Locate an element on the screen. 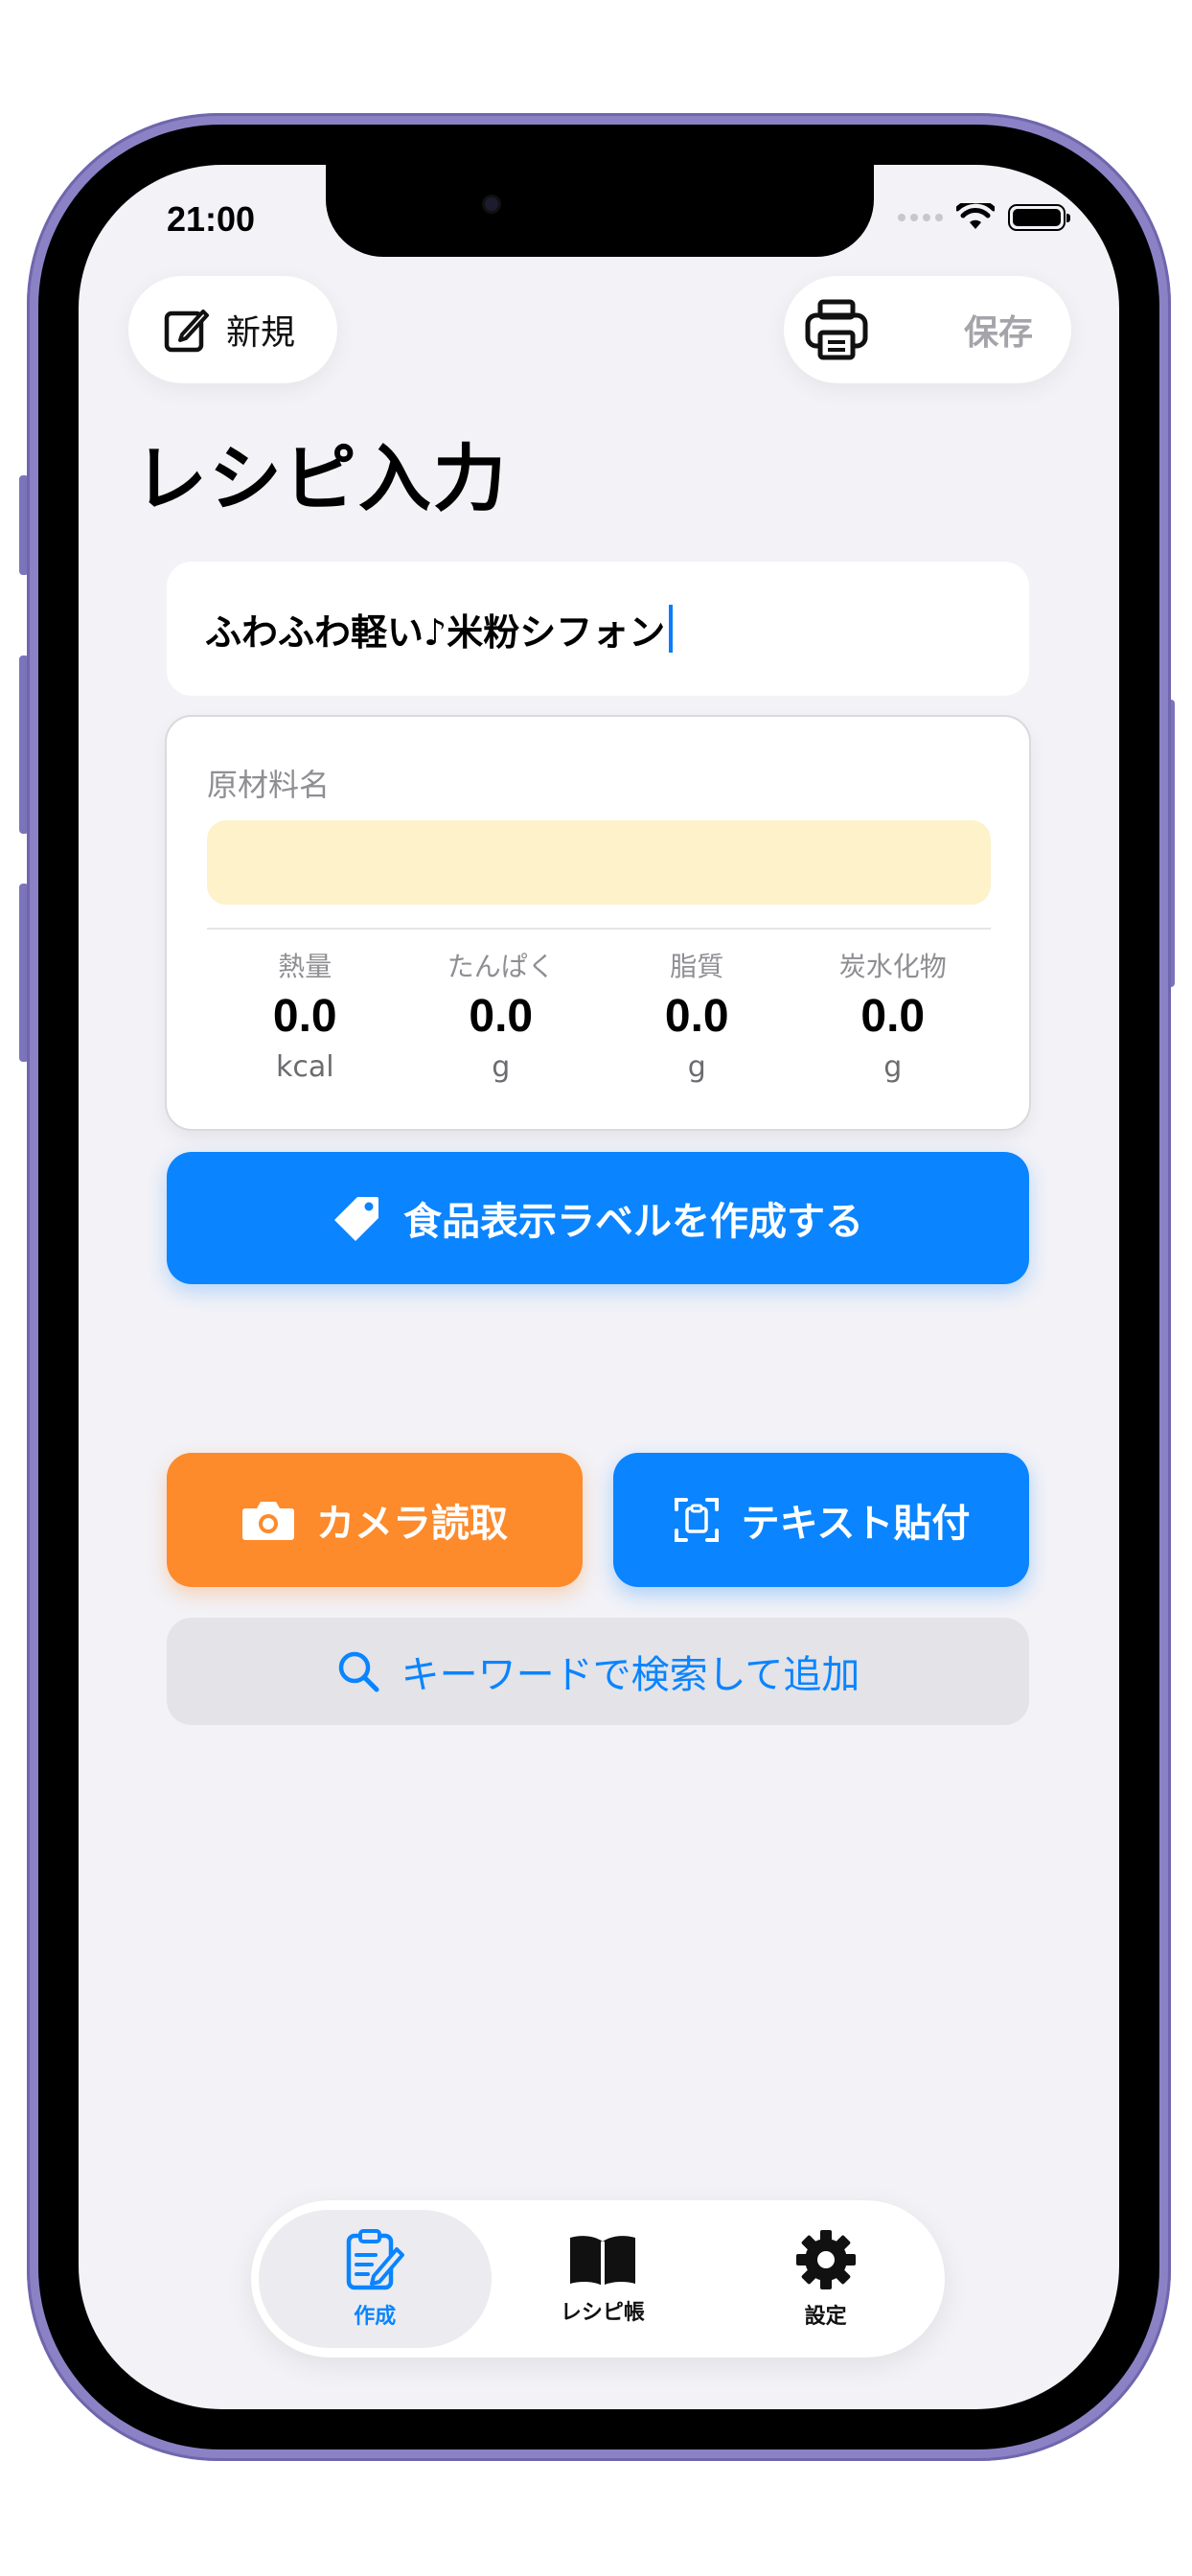 The width and height of the screenshot is (1192, 2576). battery-icon is located at coordinates (1039, 217).